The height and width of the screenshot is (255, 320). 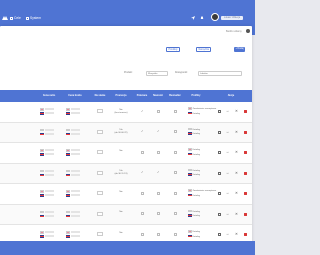 What do you see at coordinates (74, 95) in the screenshot?
I see `th-gross-price: Cena brutto` at bounding box center [74, 95].